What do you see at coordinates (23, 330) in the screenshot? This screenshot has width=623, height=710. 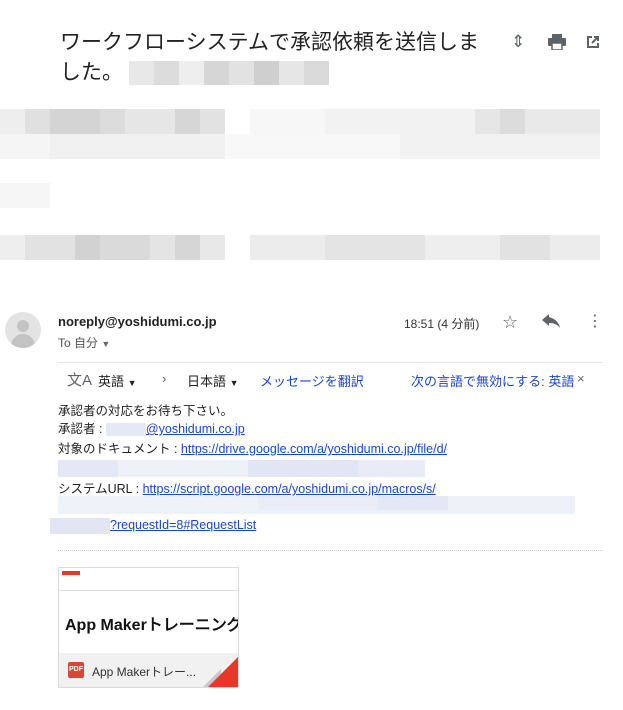 I see `sender-avatar` at bounding box center [23, 330].